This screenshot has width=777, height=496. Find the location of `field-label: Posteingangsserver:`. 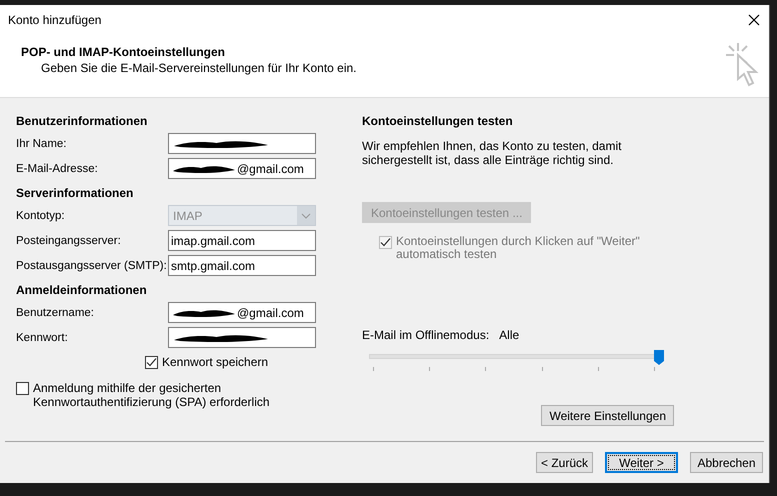

field-label: Posteingangsserver: is located at coordinates (69, 240).